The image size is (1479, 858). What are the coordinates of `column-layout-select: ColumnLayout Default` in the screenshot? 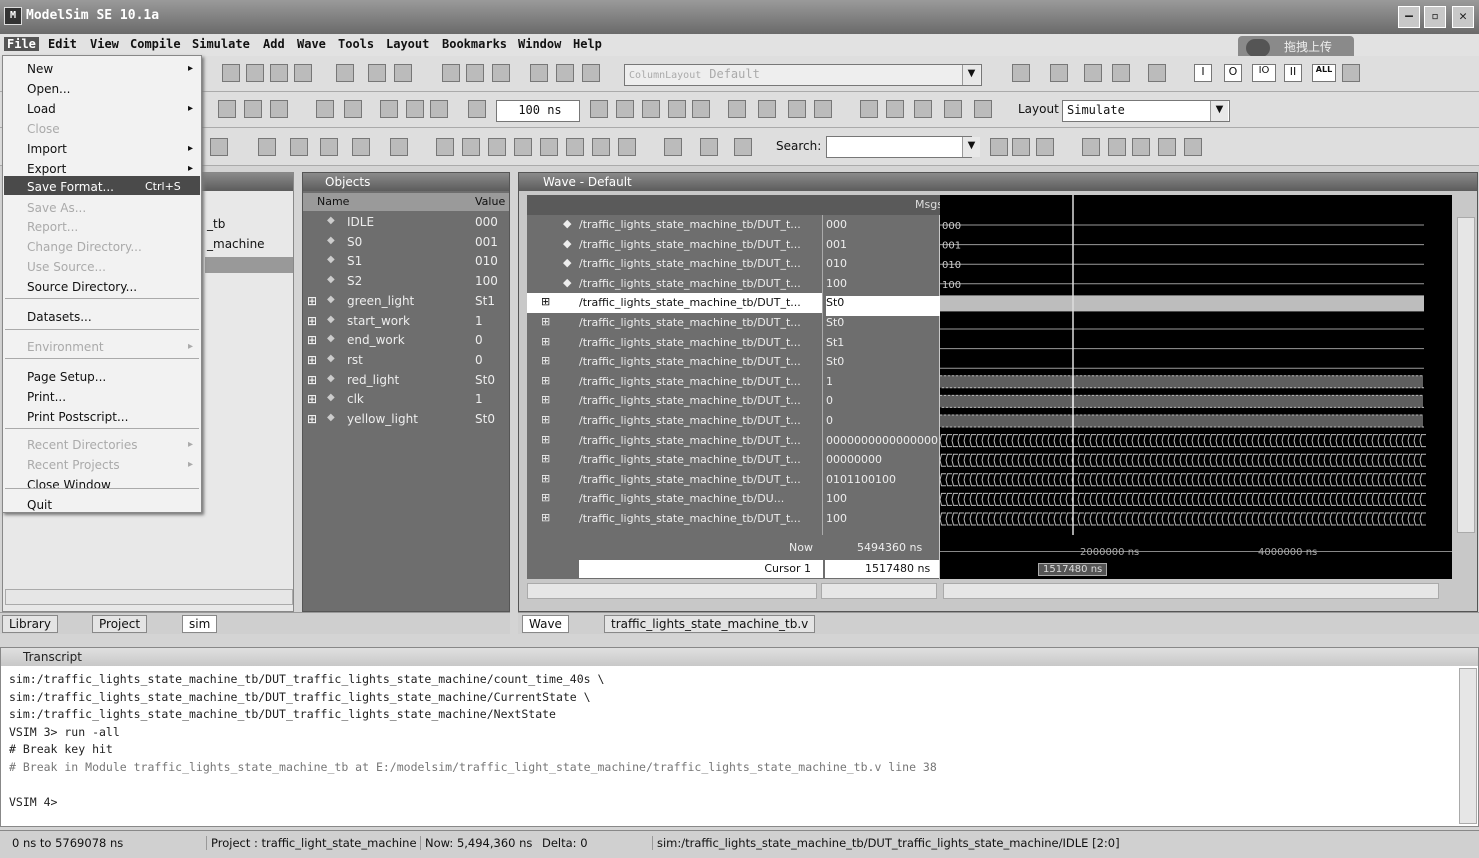 It's located at (803, 75).